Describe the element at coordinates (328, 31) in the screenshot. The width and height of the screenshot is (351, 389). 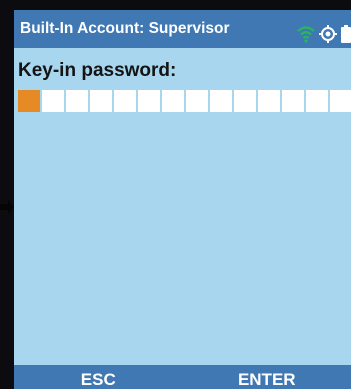
I see `gps-icon` at that location.